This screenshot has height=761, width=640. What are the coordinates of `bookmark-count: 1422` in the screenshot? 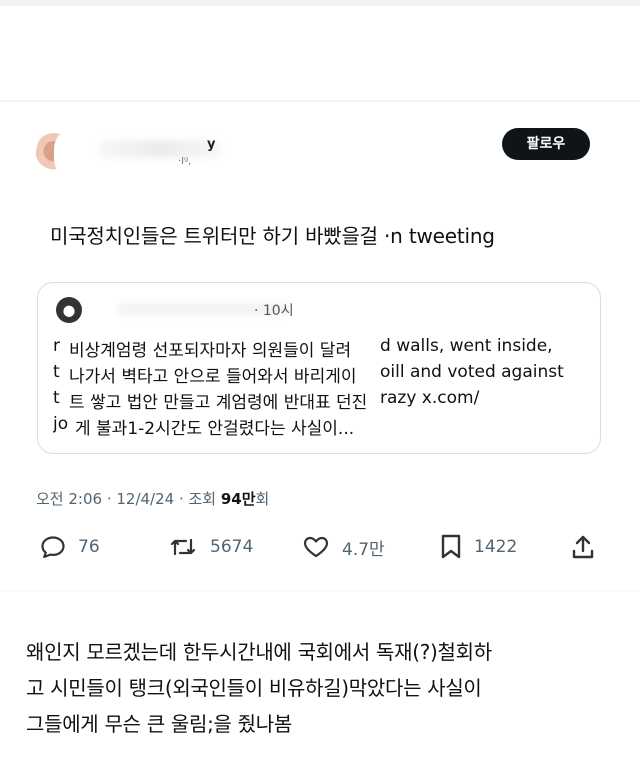 It's located at (496, 547).